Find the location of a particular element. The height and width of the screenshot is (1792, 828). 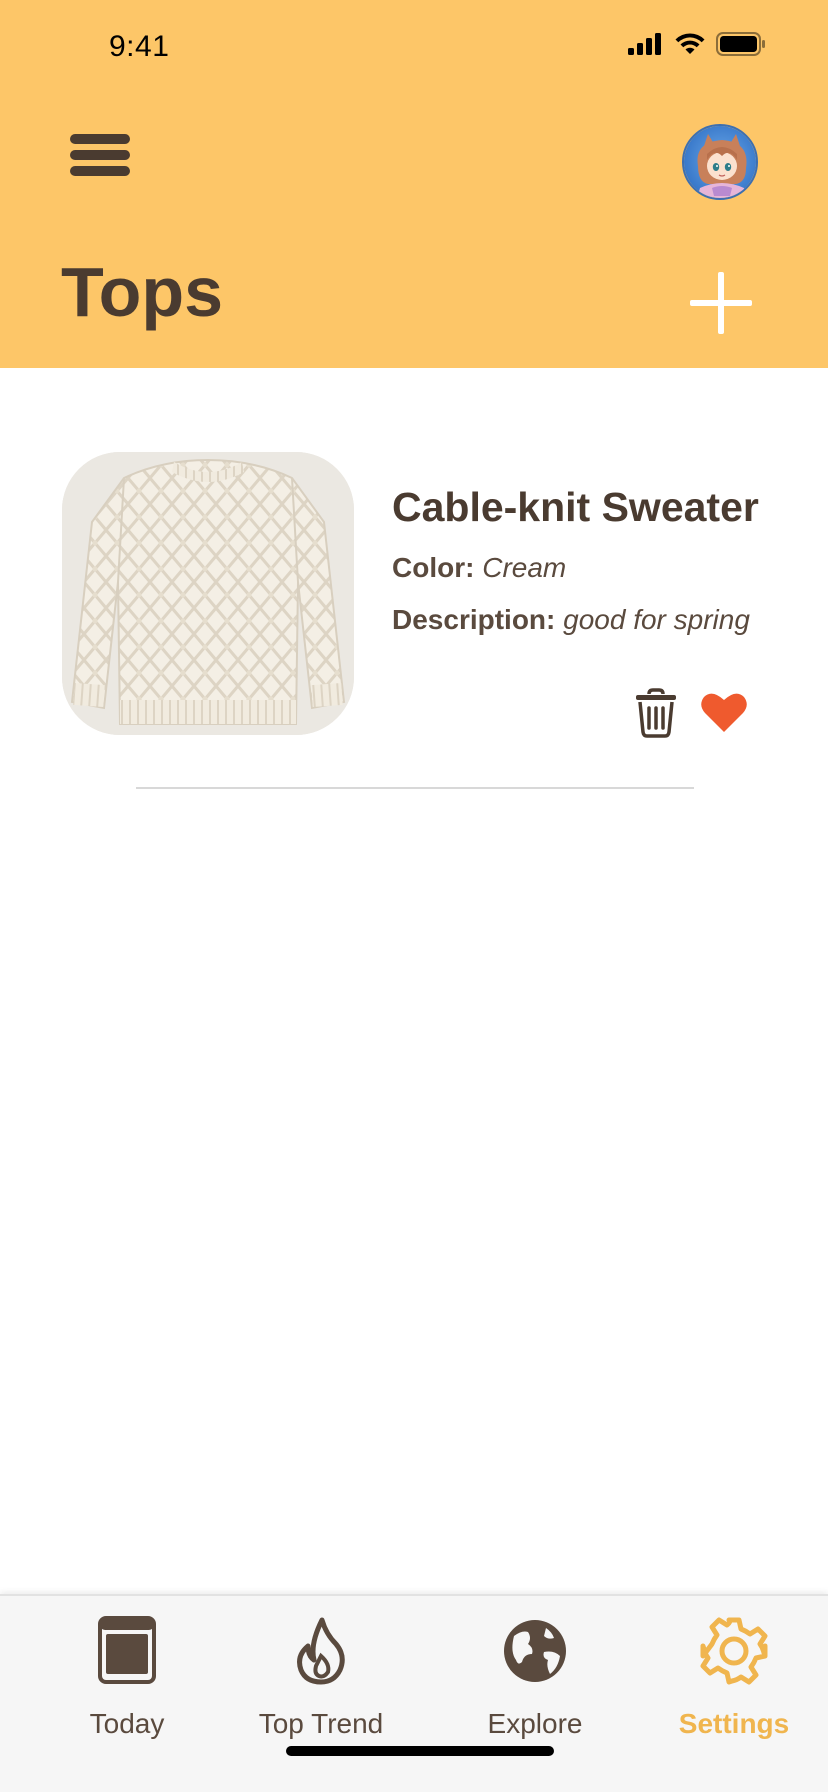

menu-icon is located at coordinates (100, 155).